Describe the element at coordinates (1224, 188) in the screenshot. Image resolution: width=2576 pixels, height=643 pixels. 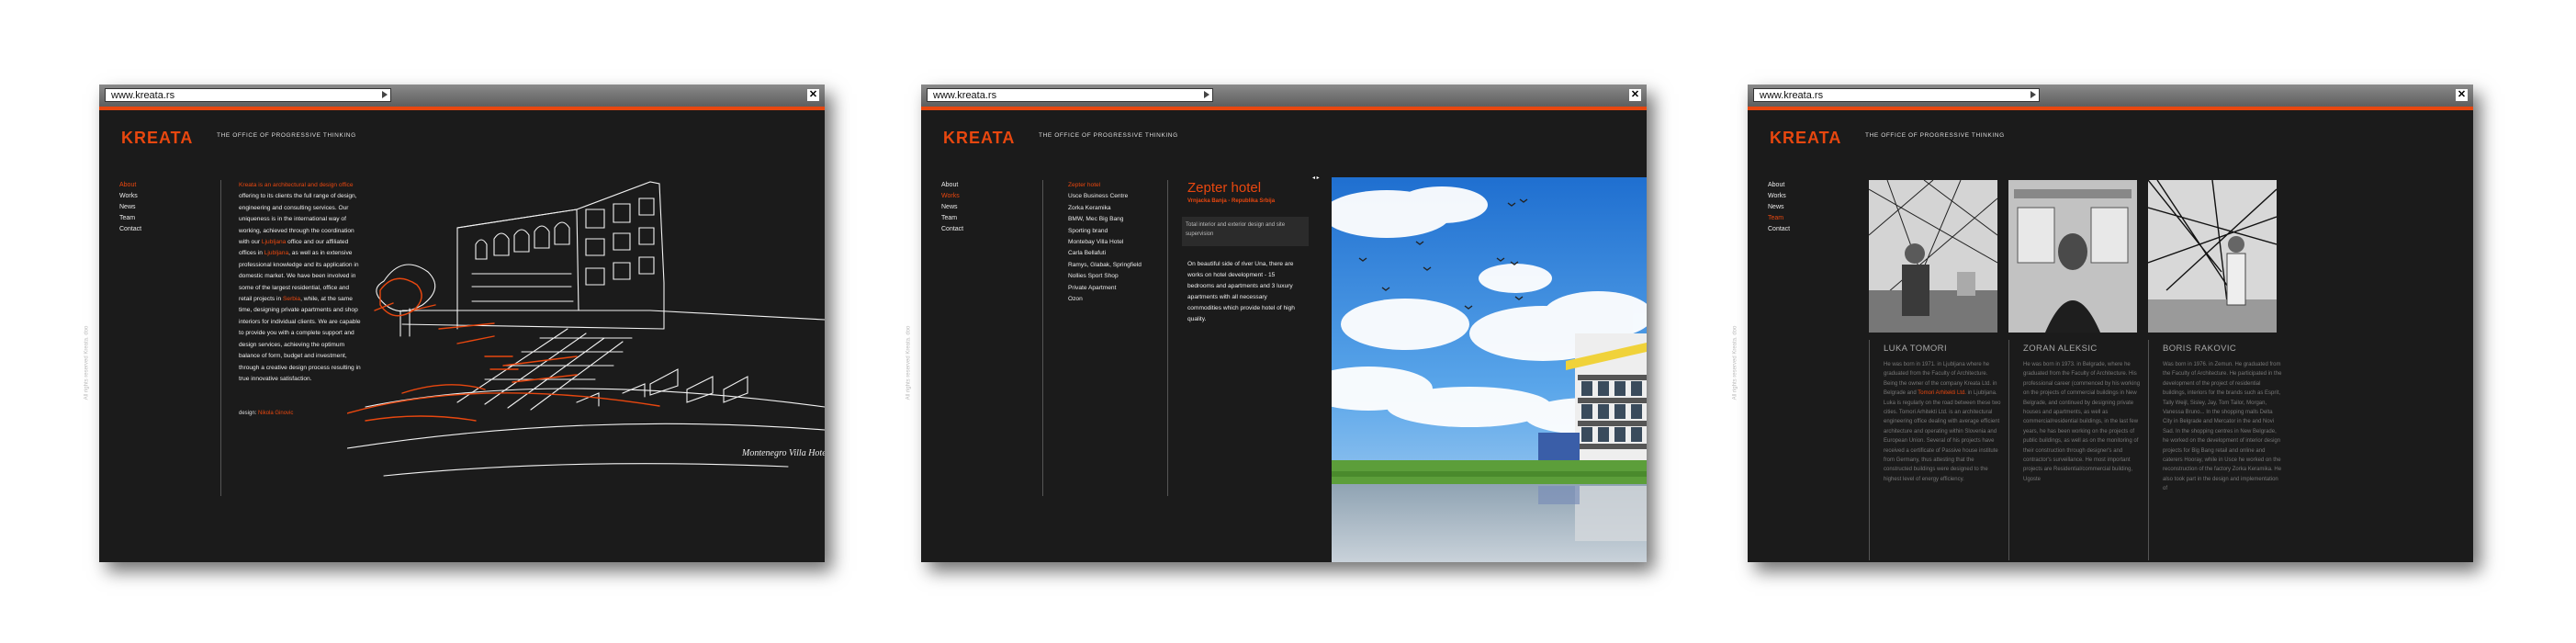
I see `project-title: Zepter hotel` at that location.